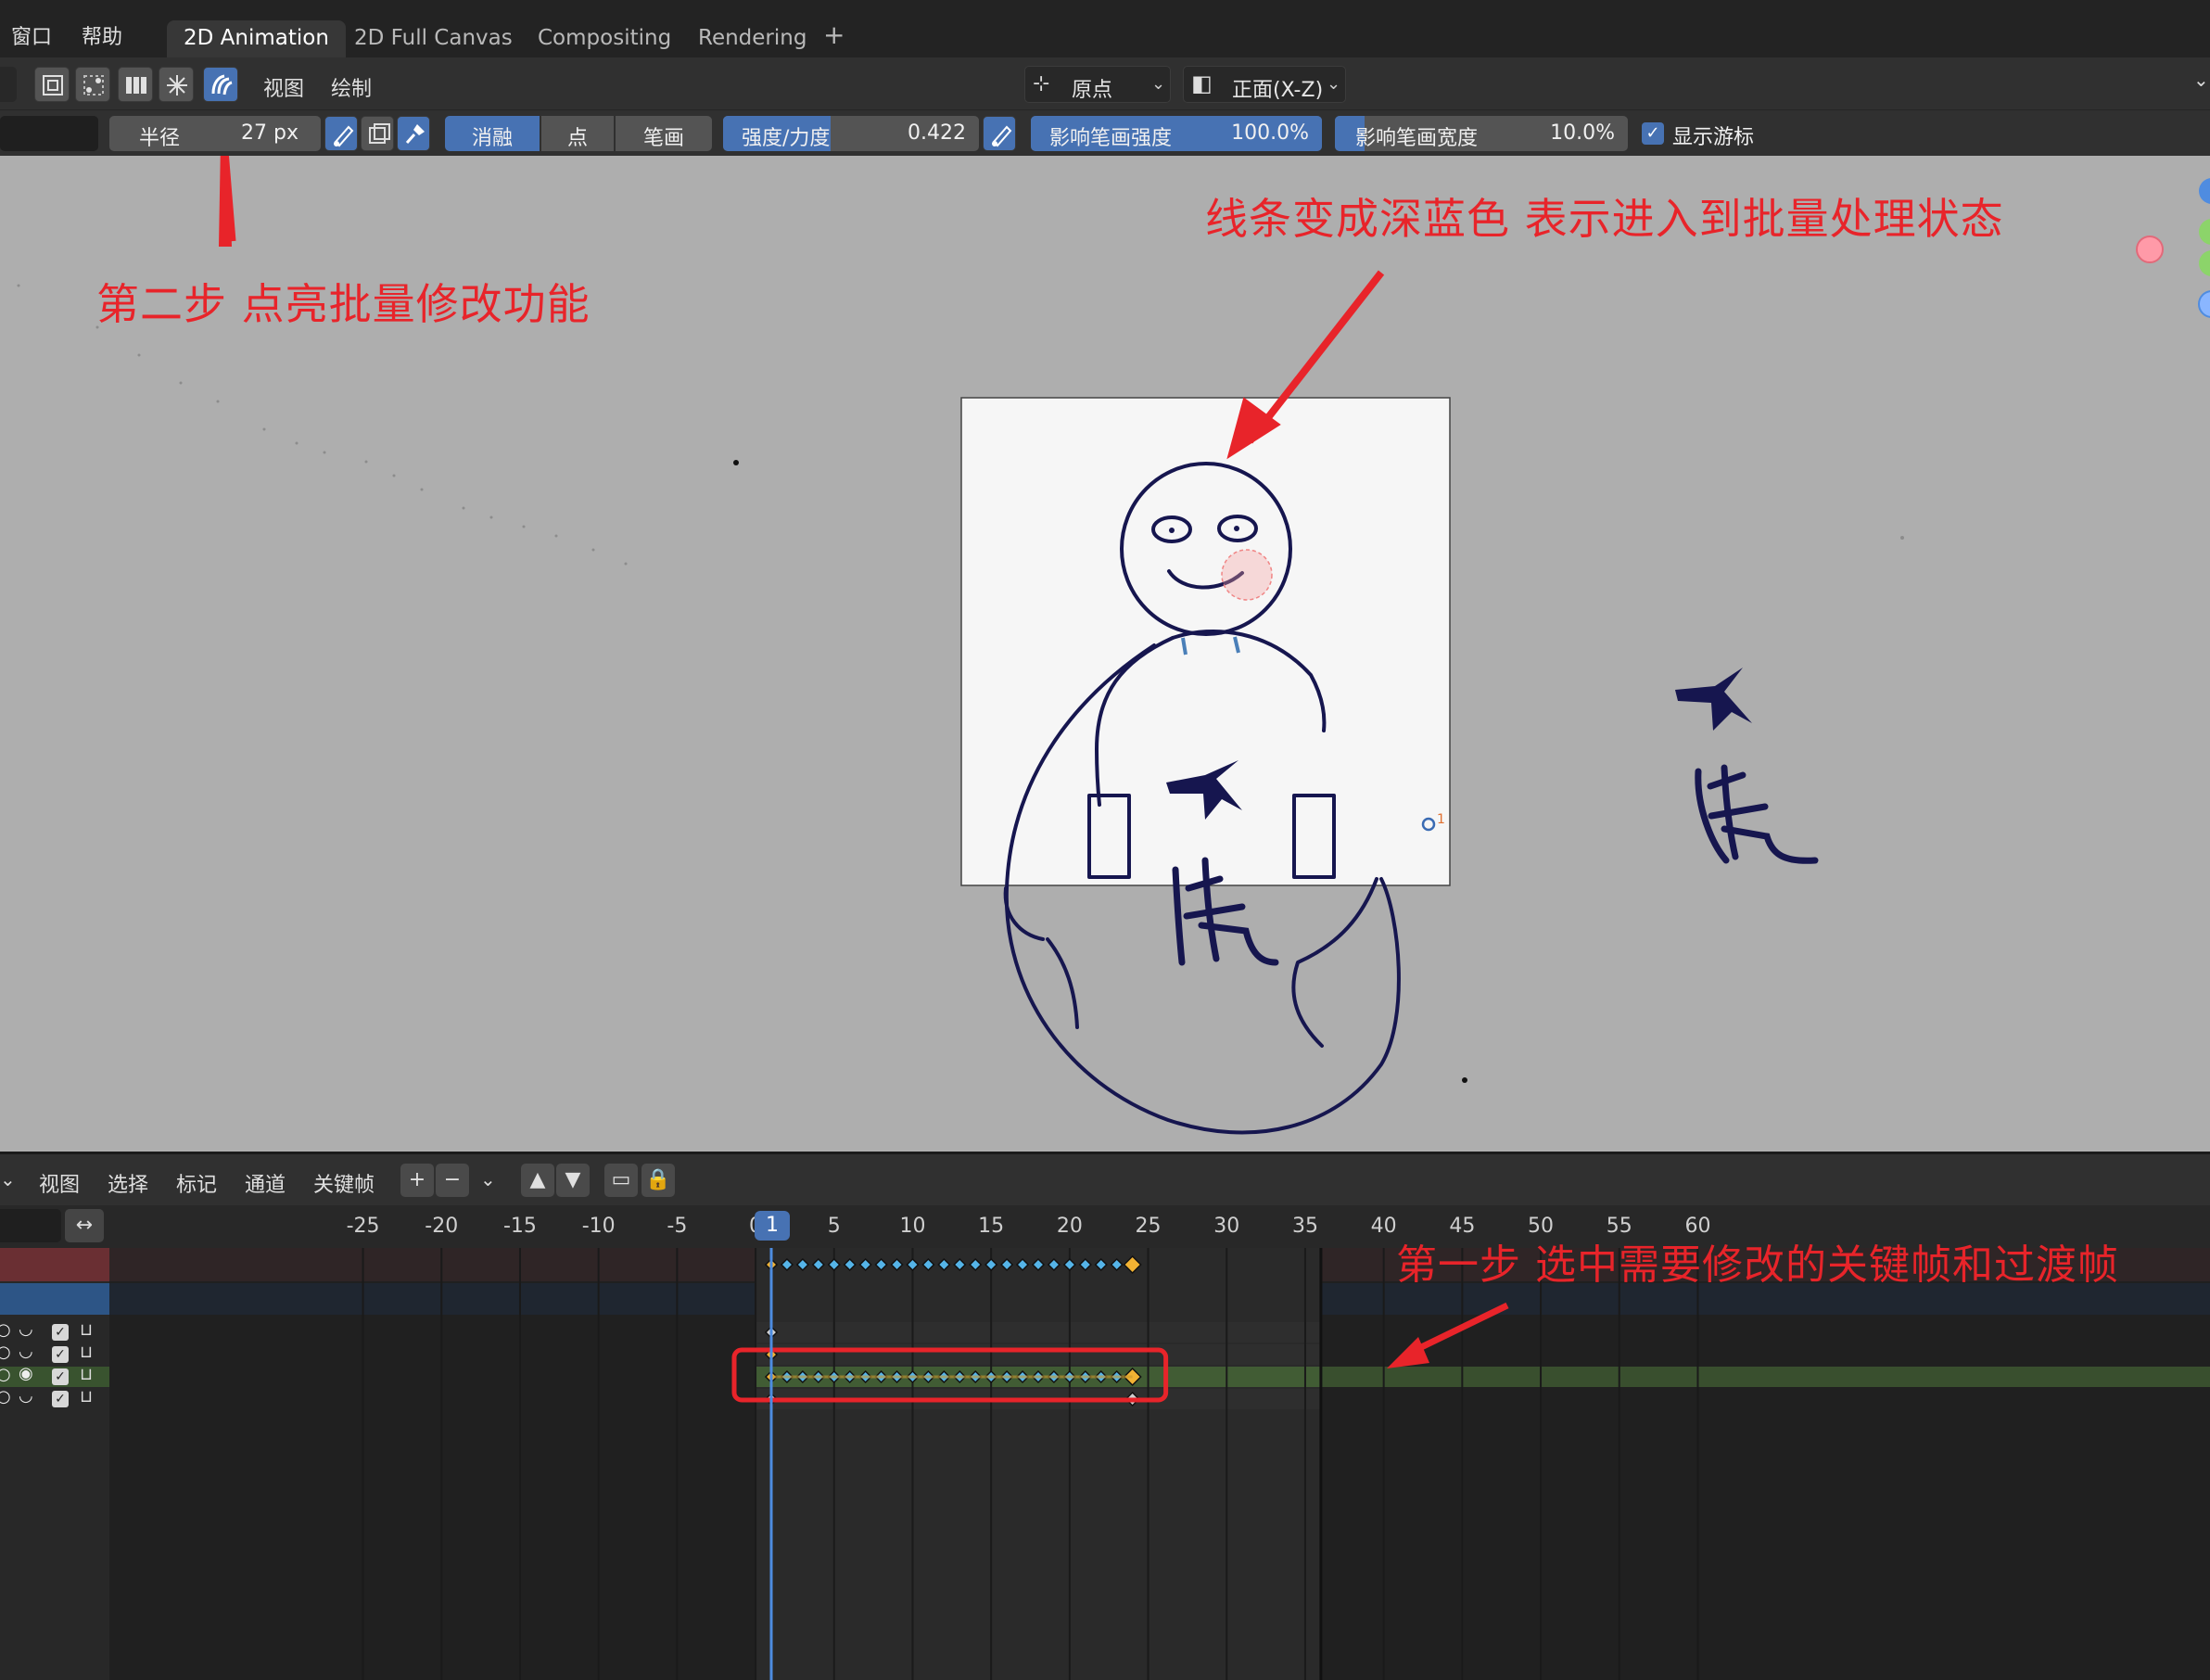 Image resolution: width=2210 pixels, height=1680 pixels. What do you see at coordinates (135, 84) in the screenshot?
I see `multiframe-icon-button` at bounding box center [135, 84].